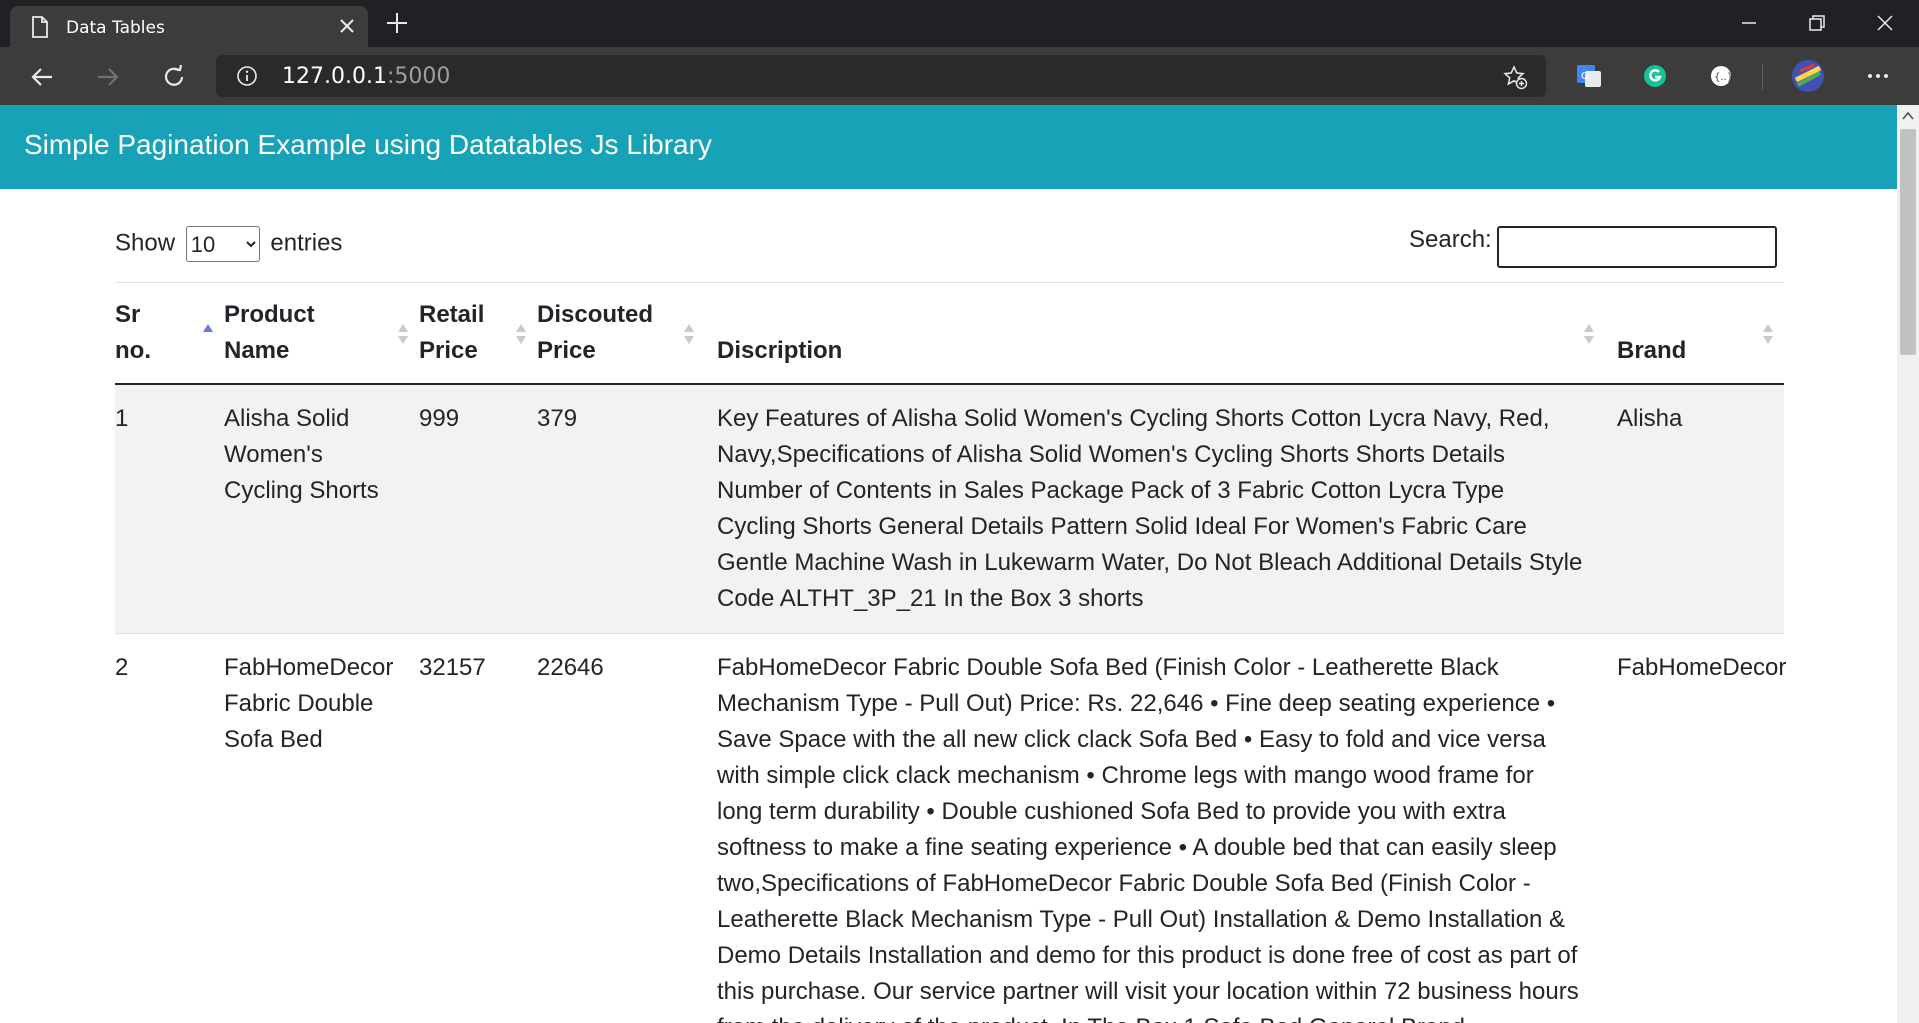 The width and height of the screenshot is (1919, 1023). Describe the element at coordinates (1585, 76) in the screenshot. I see `svg-text: G` at that location.